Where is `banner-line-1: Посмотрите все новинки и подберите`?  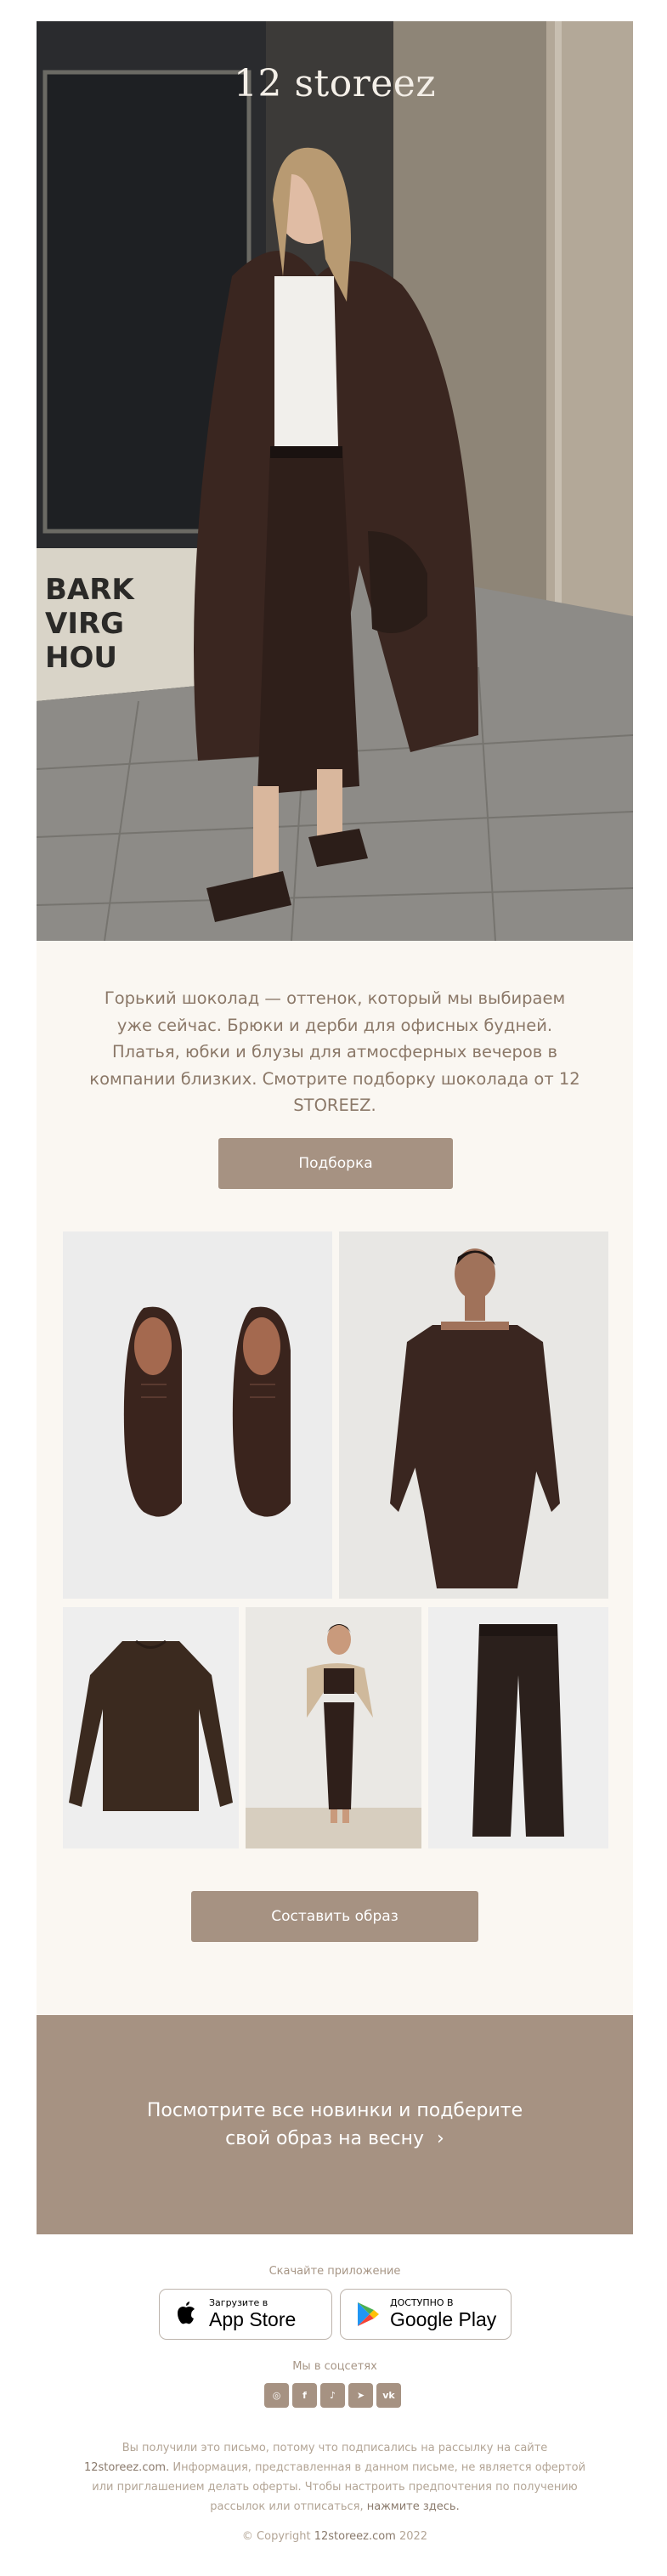
banner-line-1: Посмотрите все новинки и подберите is located at coordinates (334, 2110).